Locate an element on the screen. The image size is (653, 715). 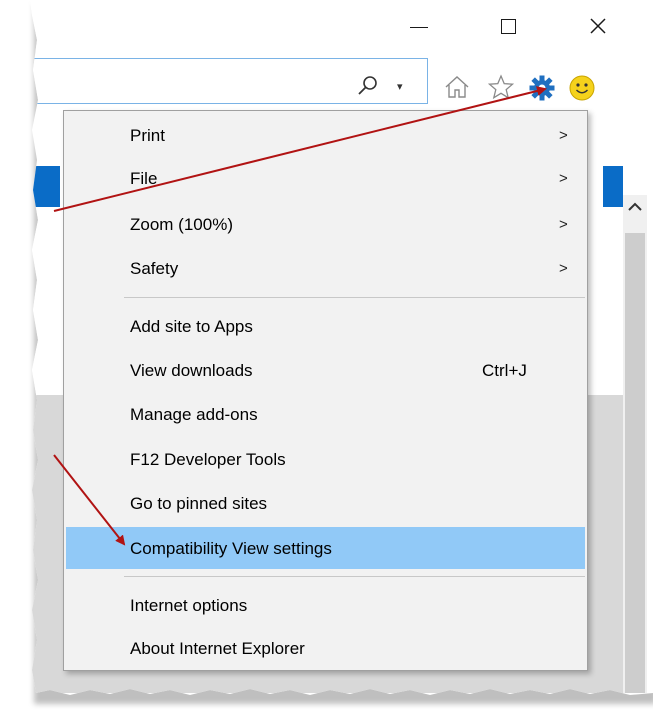
close-icon is located at coordinates (598, 26).